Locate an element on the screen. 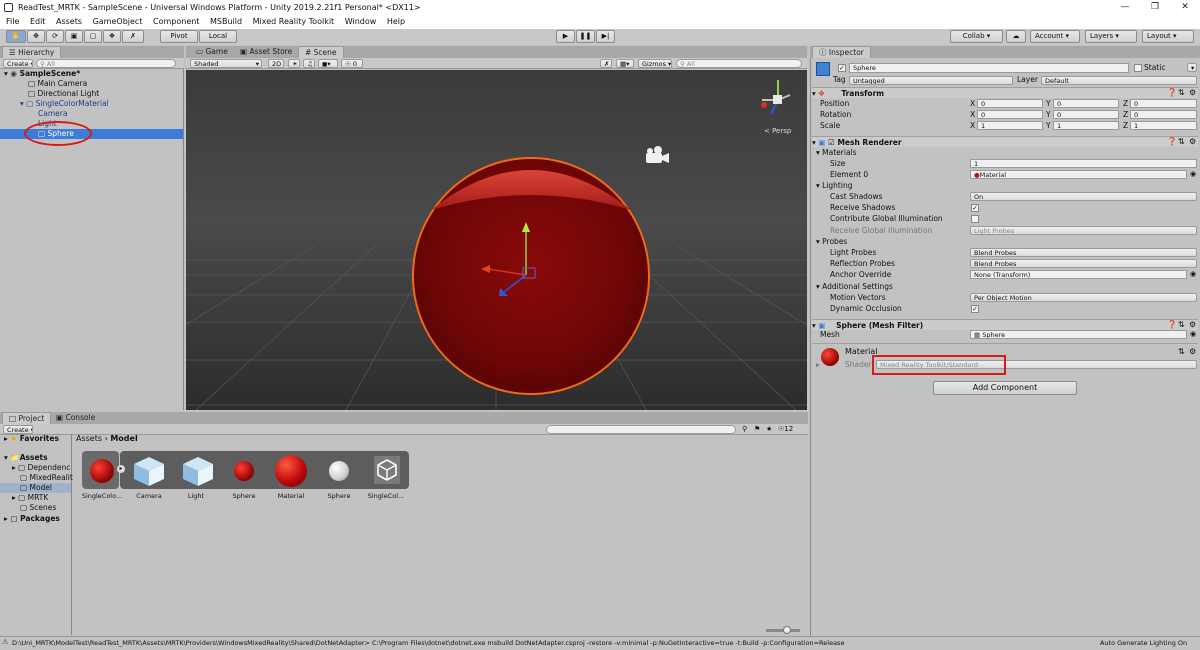 The height and width of the screenshot is (650, 1200). hierarchy-search-input: ⚲ All is located at coordinates (106, 63).